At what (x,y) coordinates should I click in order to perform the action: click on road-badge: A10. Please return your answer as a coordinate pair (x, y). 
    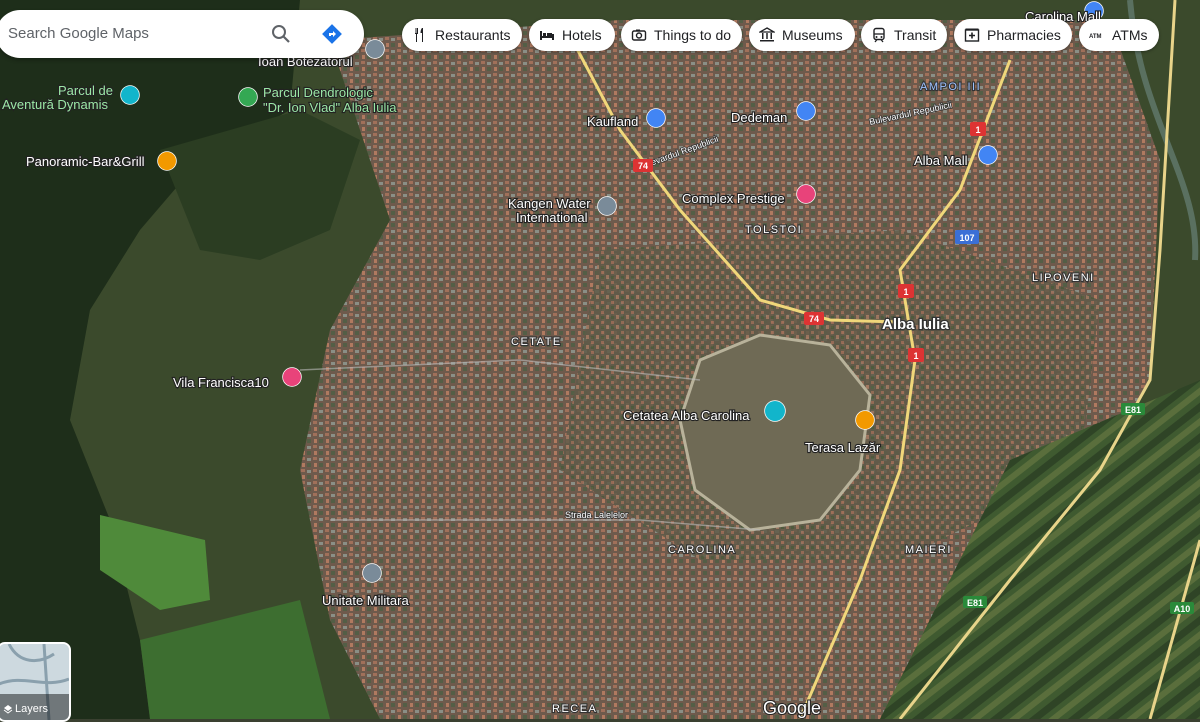
    Looking at the image, I should click on (1182, 608).